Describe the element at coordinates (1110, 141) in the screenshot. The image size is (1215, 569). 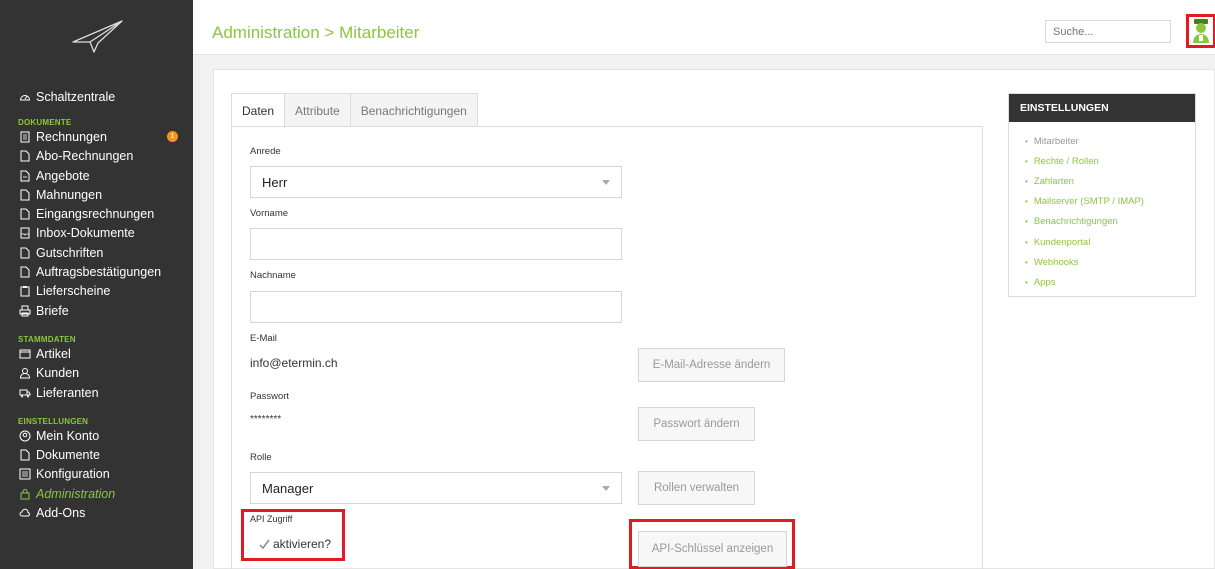
I see `settings-item-mitarbeiter: Mitarbeiter` at that location.